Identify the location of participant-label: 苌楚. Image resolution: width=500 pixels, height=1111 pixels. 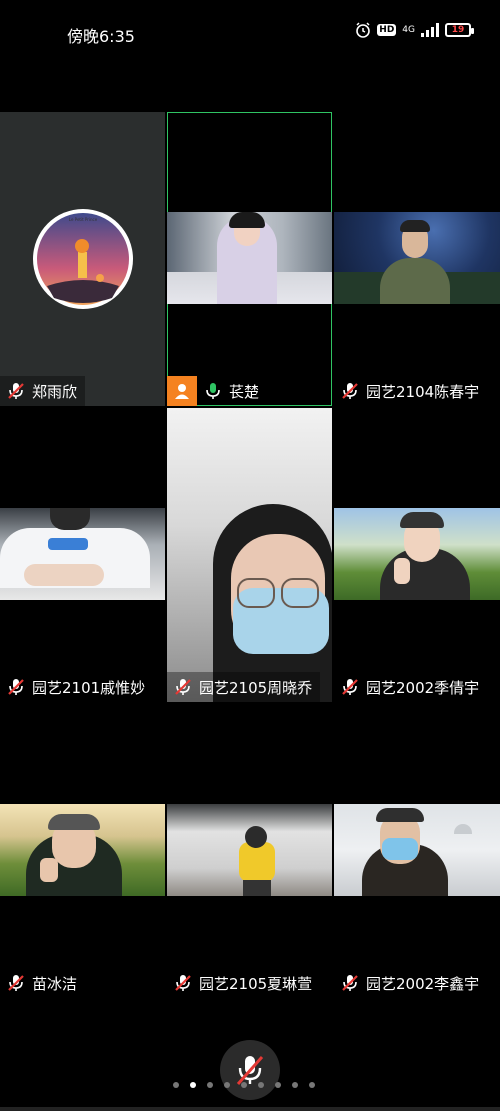
(217, 391).